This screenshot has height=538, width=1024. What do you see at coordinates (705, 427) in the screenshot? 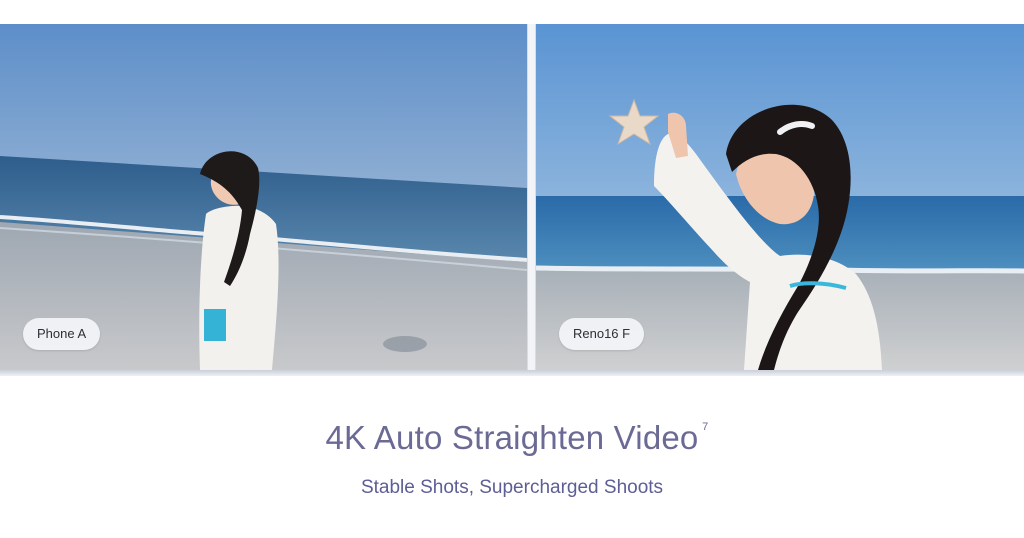
I see `footnote-marker: 7` at bounding box center [705, 427].